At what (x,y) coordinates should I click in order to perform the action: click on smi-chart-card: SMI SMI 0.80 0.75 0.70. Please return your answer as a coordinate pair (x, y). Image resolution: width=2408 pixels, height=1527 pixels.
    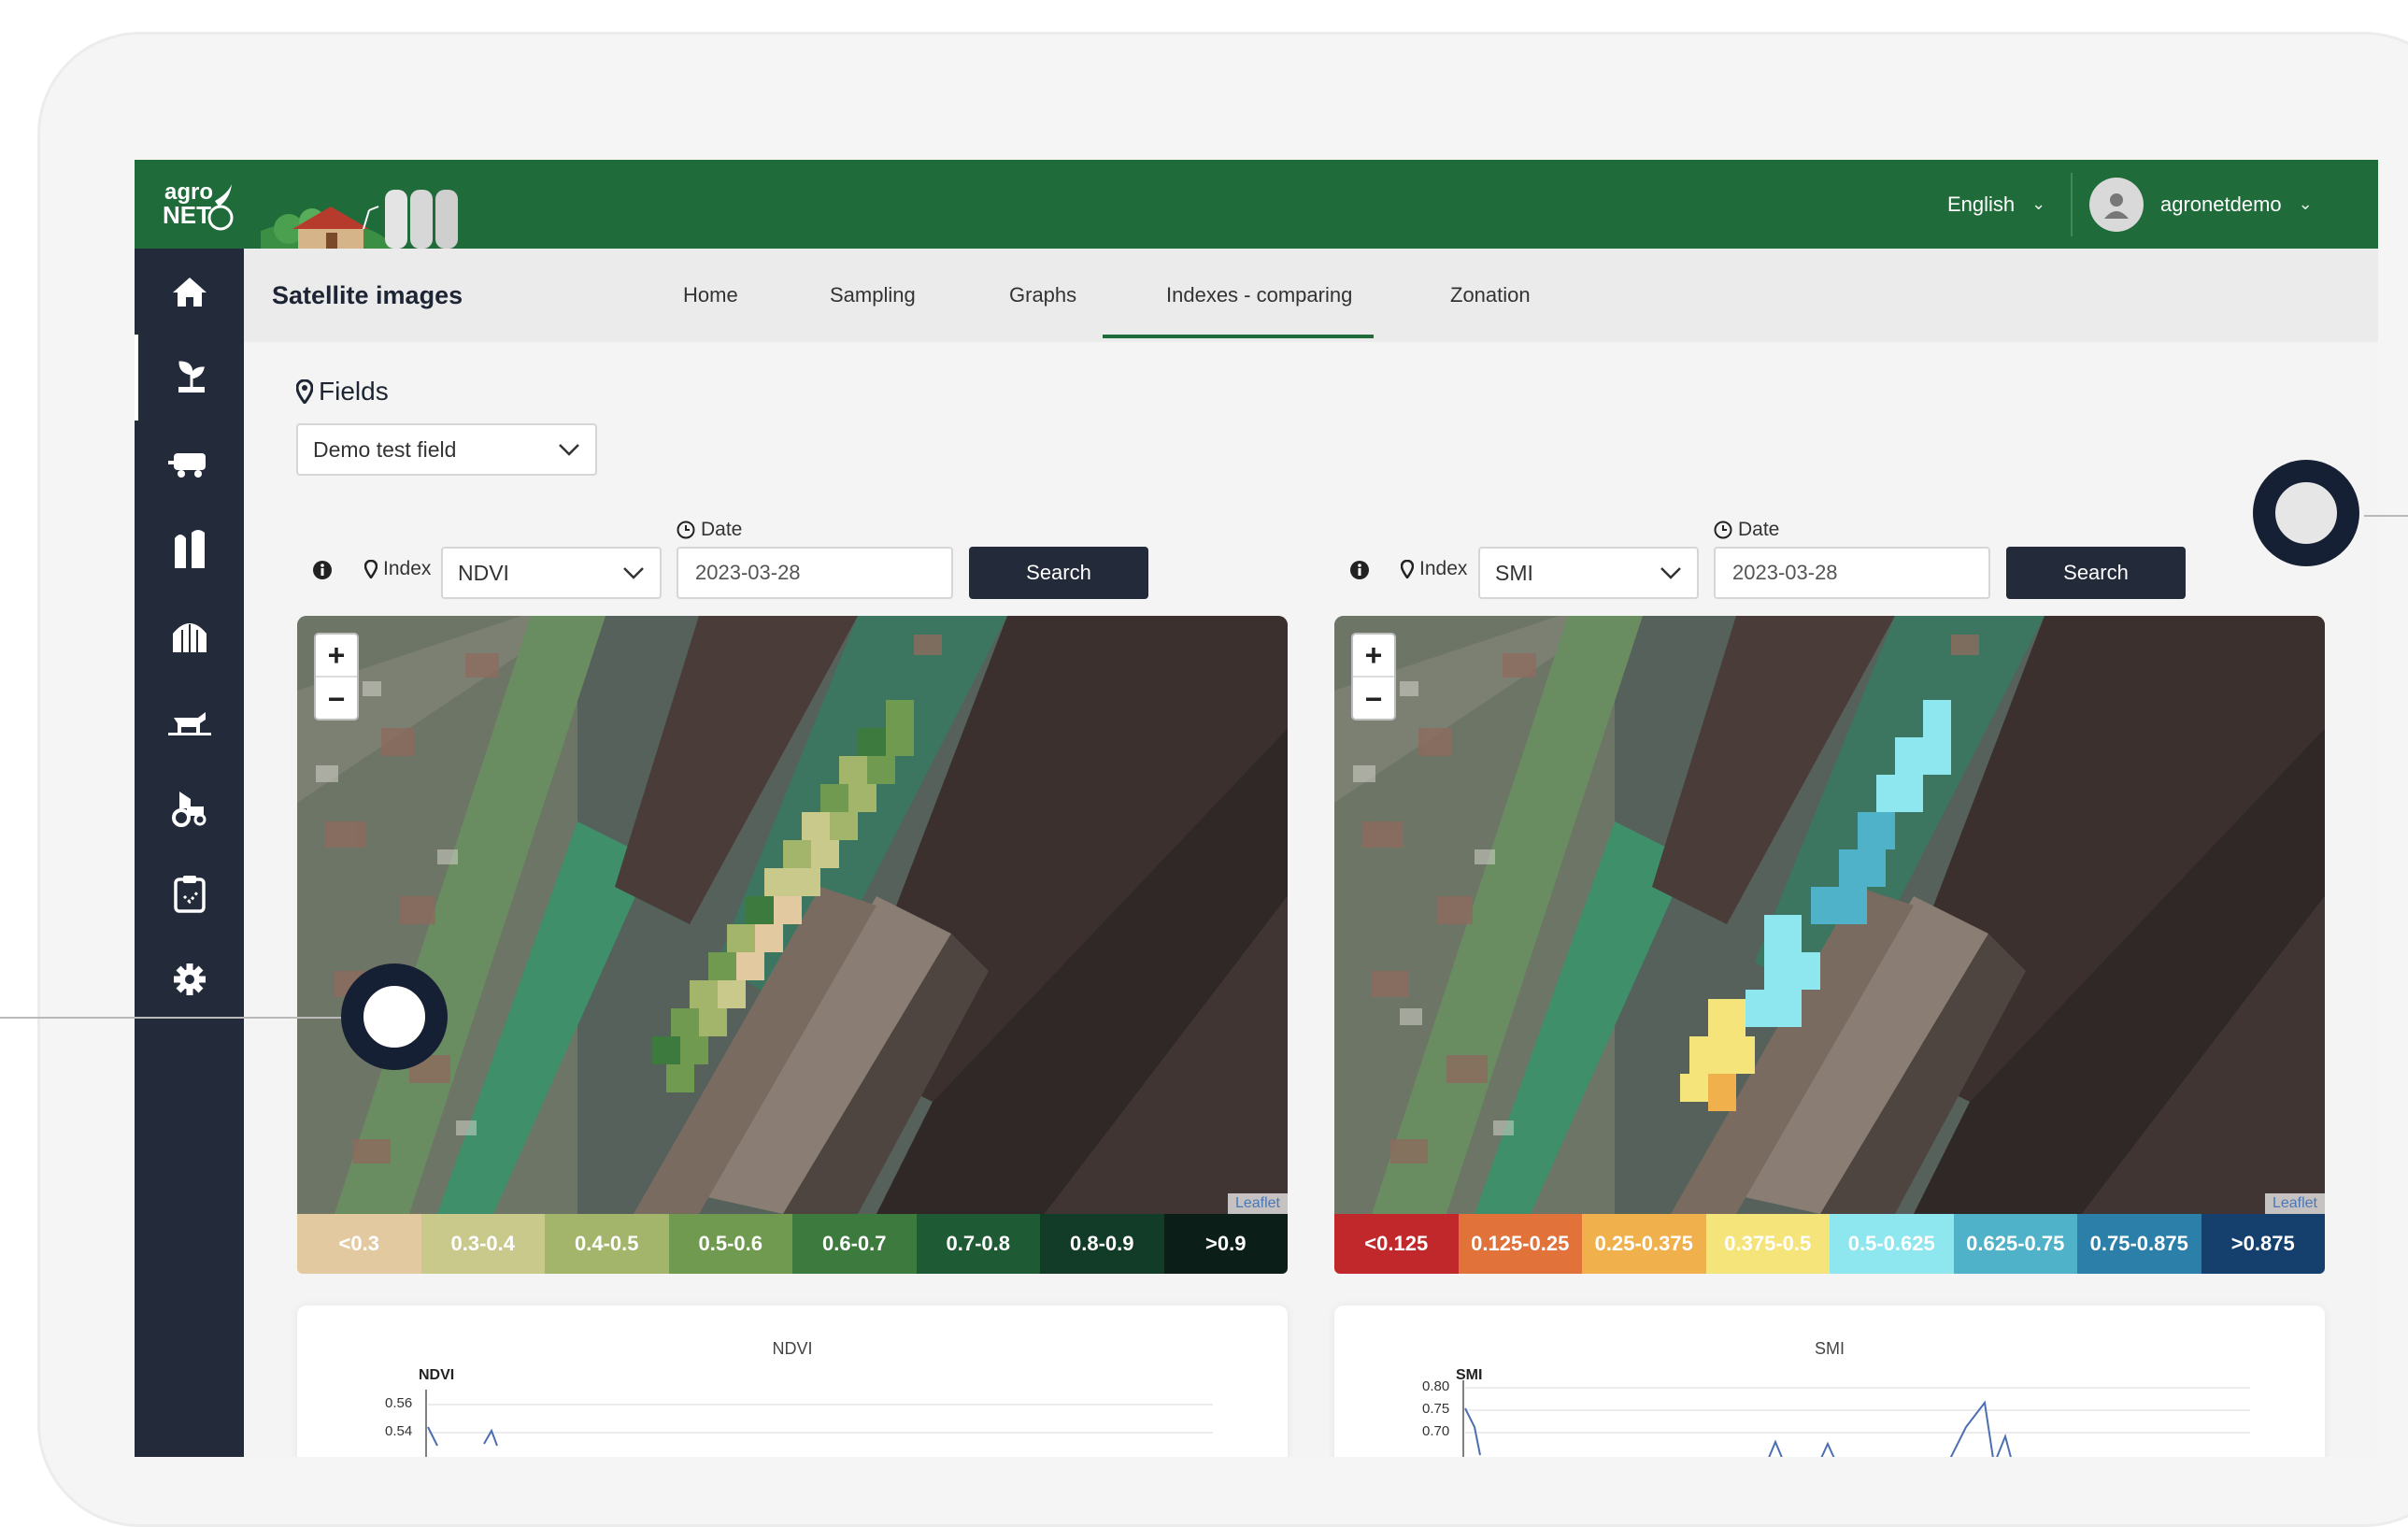
    Looking at the image, I should click on (1829, 1381).